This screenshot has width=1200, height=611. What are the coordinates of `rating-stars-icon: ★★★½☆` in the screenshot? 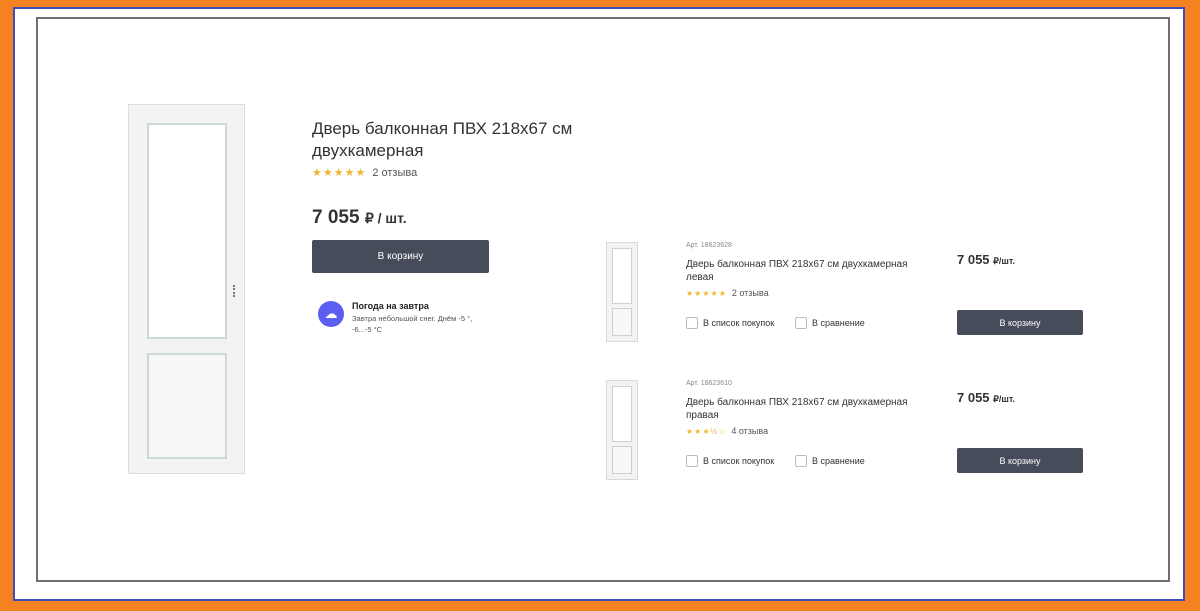 It's located at (706, 431).